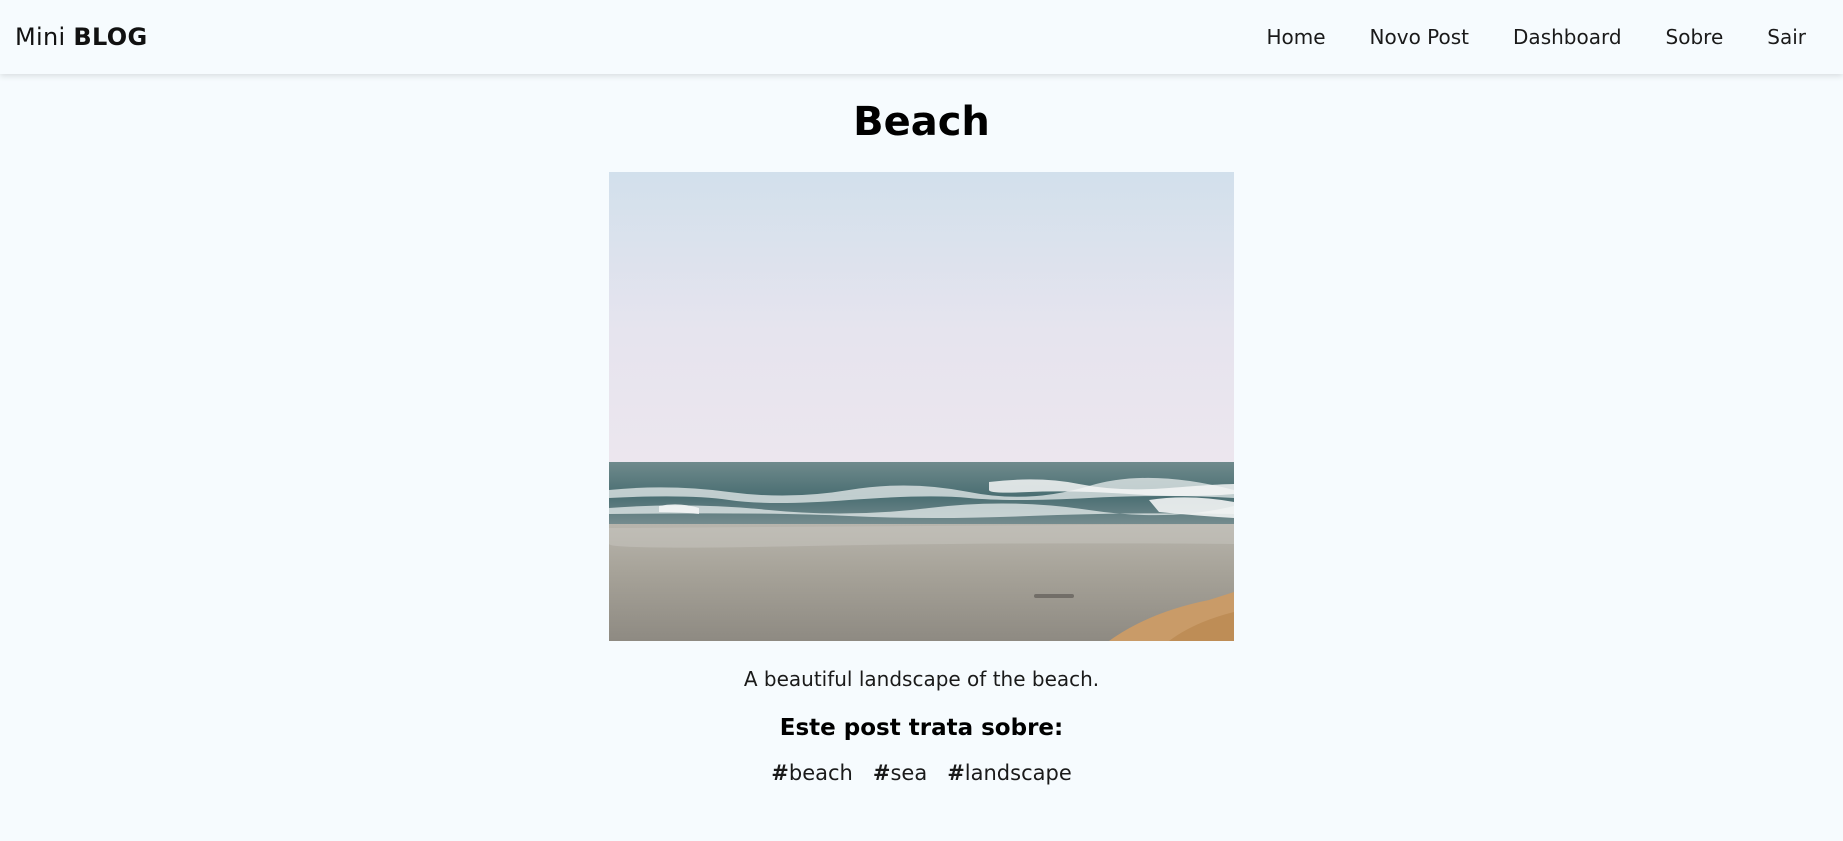 The width and height of the screenshot is (1843, 841). I want to click on nav-links: Home Novo Post Dashboard Sobre Sair, so click(1536, 37).